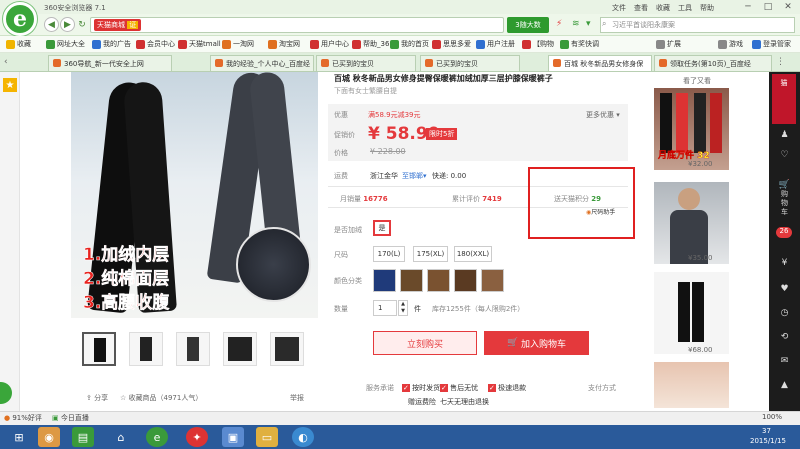 This screenshot has height=449, width=800. What do you see at coordinates (619, 8) in the screenshot?
I see `menu-file: 文件` at bounding box center [619, 8].